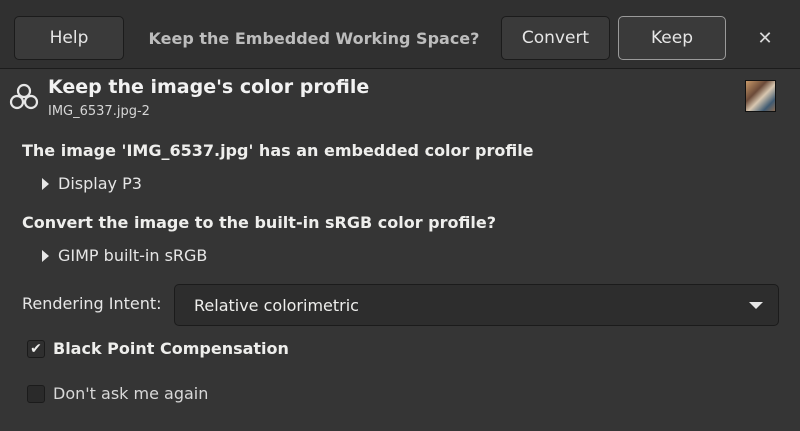 The height and width of the screenshot is (431, 800). Describe the element at coordinates (69, 38) in the screenshot. I see `help-button: Help` at that location.